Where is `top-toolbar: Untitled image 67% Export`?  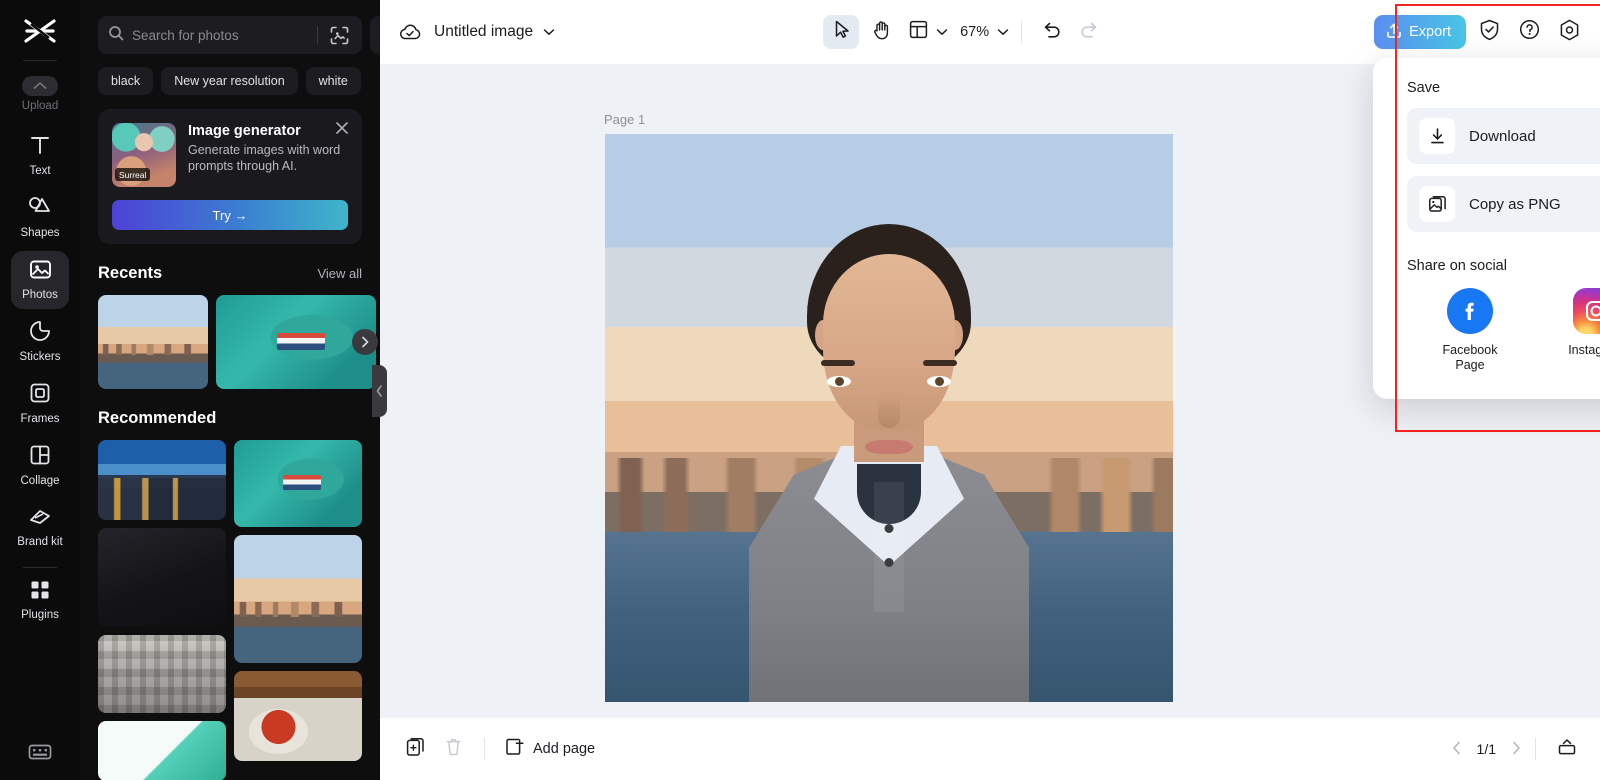 top-toolbar: Untitled image 67% Export is located at coordinates (990, 32).